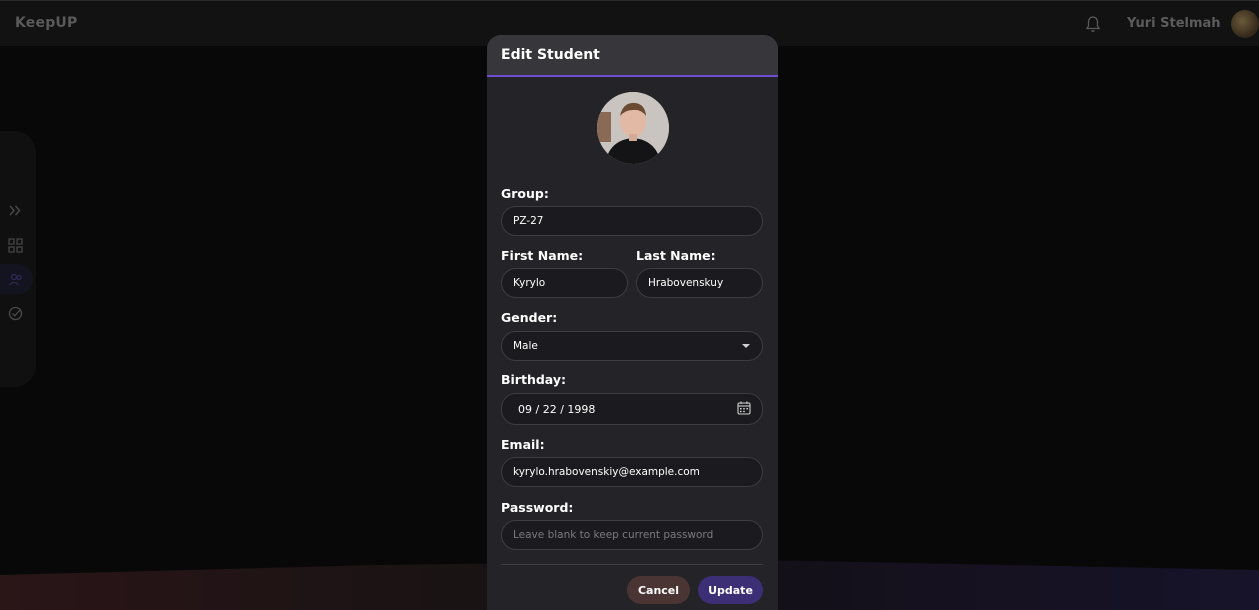 The image size is (1259, 610). What do you see at coordinates (1174, 23) in the screenshot?
I see `username: Yuri Stelmah` at bounding box center [1174, 23].